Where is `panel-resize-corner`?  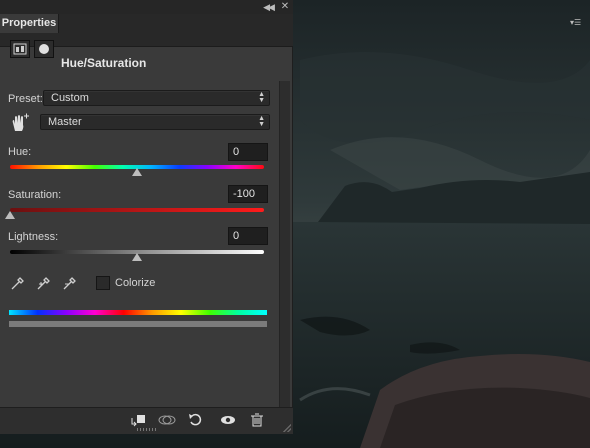
panel-resize-corner is located at coordinates (287, 428).